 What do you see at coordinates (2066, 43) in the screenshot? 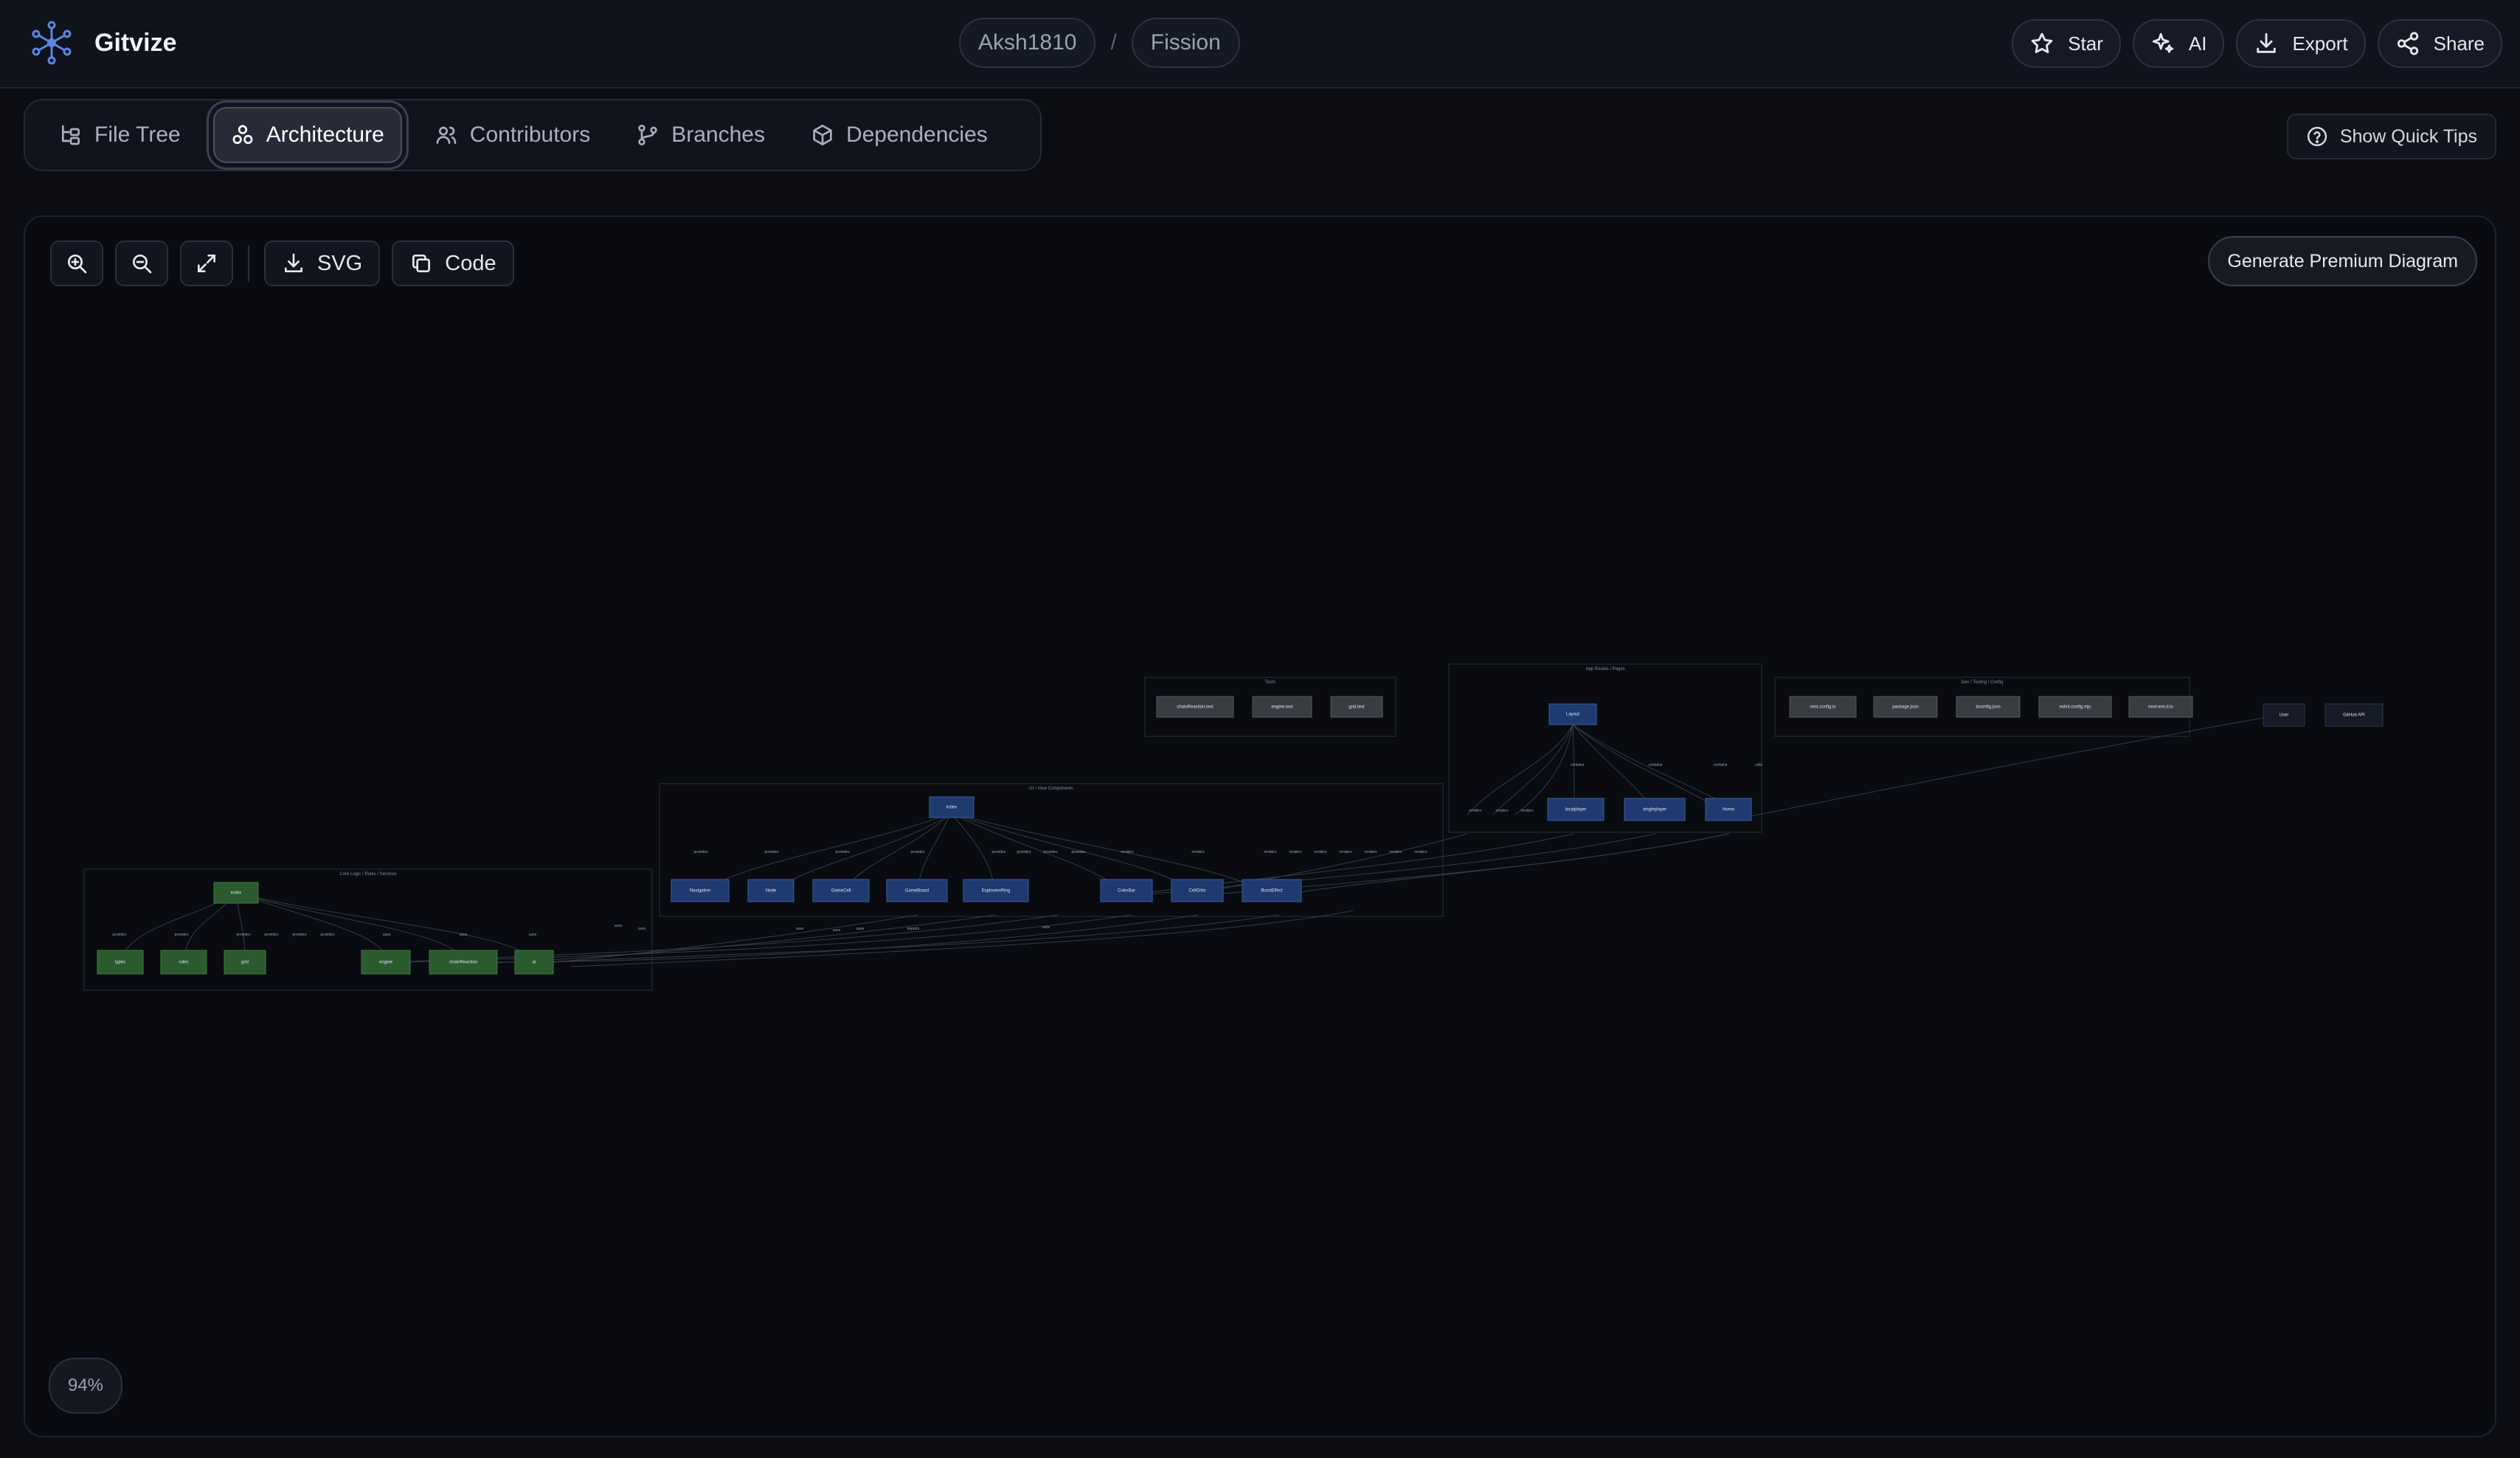
I see `star-button: Star` at bounding box center [2066, 43].